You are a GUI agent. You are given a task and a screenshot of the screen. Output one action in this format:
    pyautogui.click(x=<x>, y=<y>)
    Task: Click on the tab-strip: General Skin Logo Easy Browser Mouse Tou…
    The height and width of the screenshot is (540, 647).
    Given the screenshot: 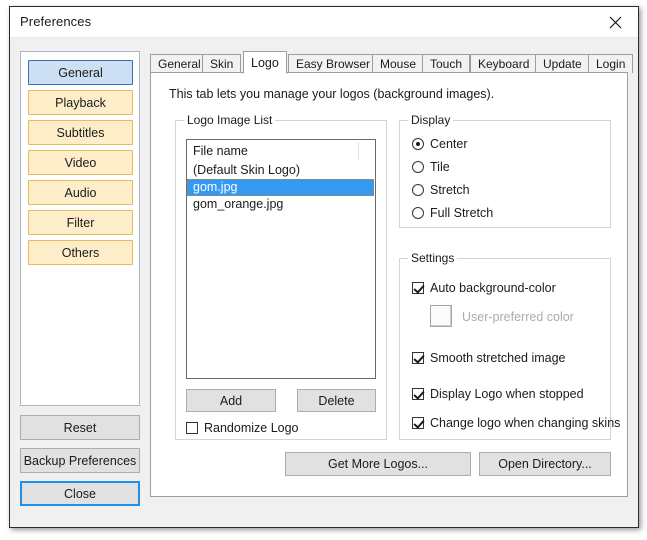 What is the action you would take?
    pyautogui.click(x=392, y=62)
    